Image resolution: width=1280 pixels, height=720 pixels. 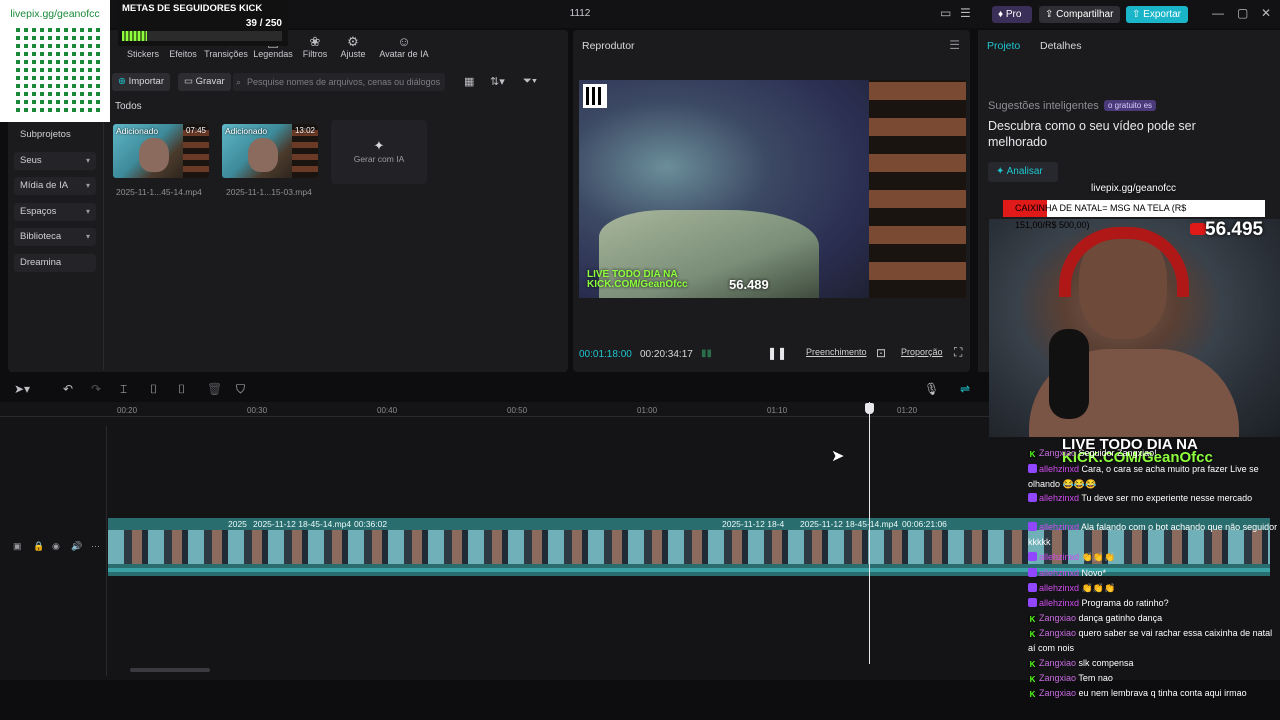 I want to click on filter-icon: ⏷▾, so click(x=530, y=81).